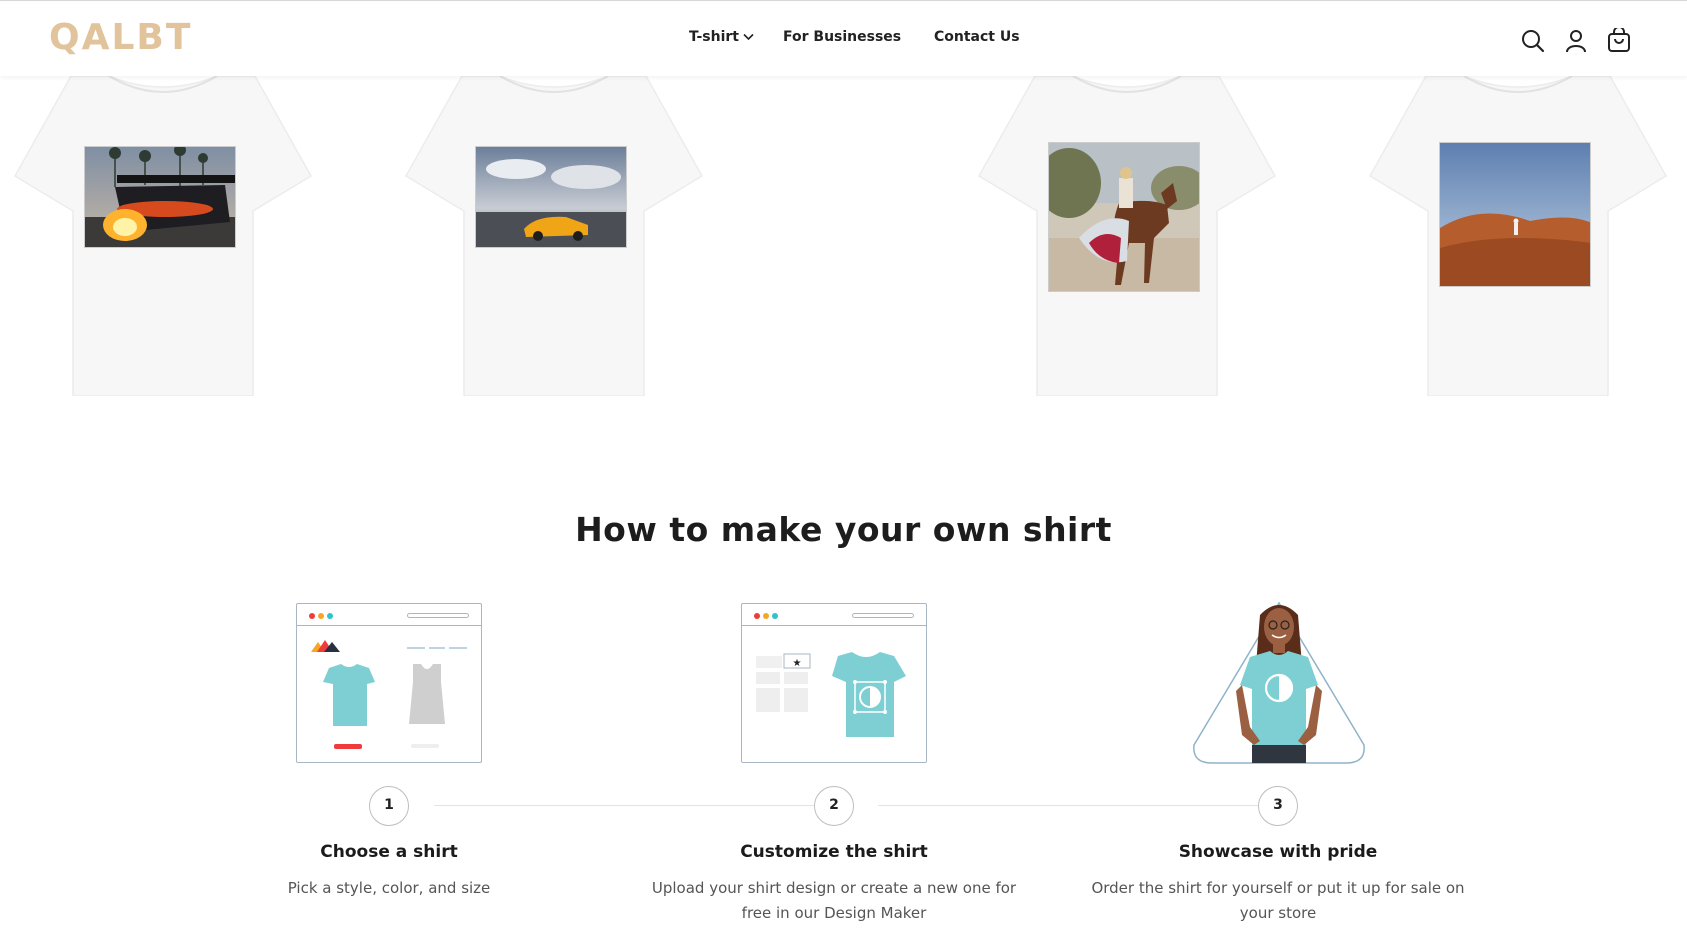  What do you see at coordinates (1279, 682) in the screenshot?
I see `showcase-illustration` at bounding box center [1279, 682].